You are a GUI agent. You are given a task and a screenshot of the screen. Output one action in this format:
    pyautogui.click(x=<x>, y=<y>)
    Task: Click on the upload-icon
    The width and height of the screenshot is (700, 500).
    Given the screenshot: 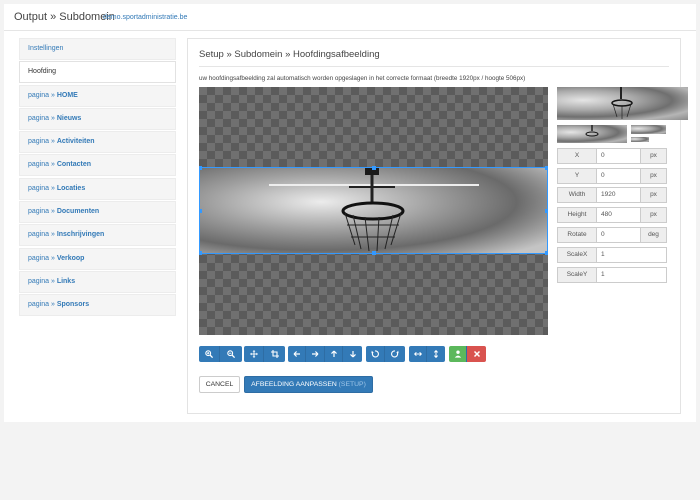 What is the action you would take?
    pyautogui.click(x=457, y=354)
    